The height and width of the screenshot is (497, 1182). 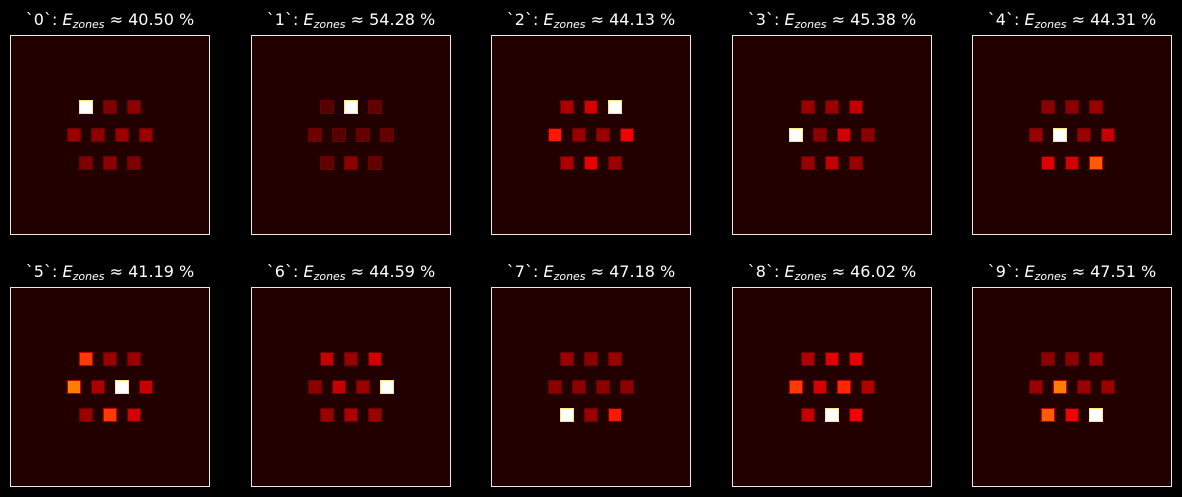 What do you see at coordinates (519, 19) in the screenshot?
I see `panel-digit-label: `2`` at bounding box center [519, 19].